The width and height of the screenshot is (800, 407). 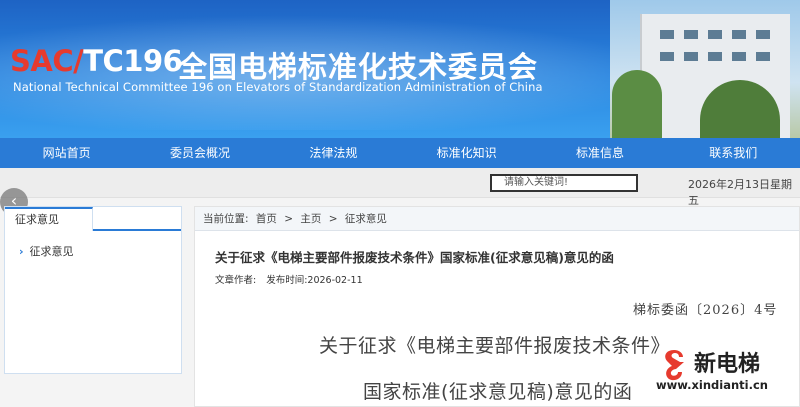 What do you see at coordinates (414, 257) in the screenshot?
I see `article-title: 关于征求《电梯主要部件报废技术条件》国家标准(征求意见稿)意见的函` at bounding box center [414, 257].